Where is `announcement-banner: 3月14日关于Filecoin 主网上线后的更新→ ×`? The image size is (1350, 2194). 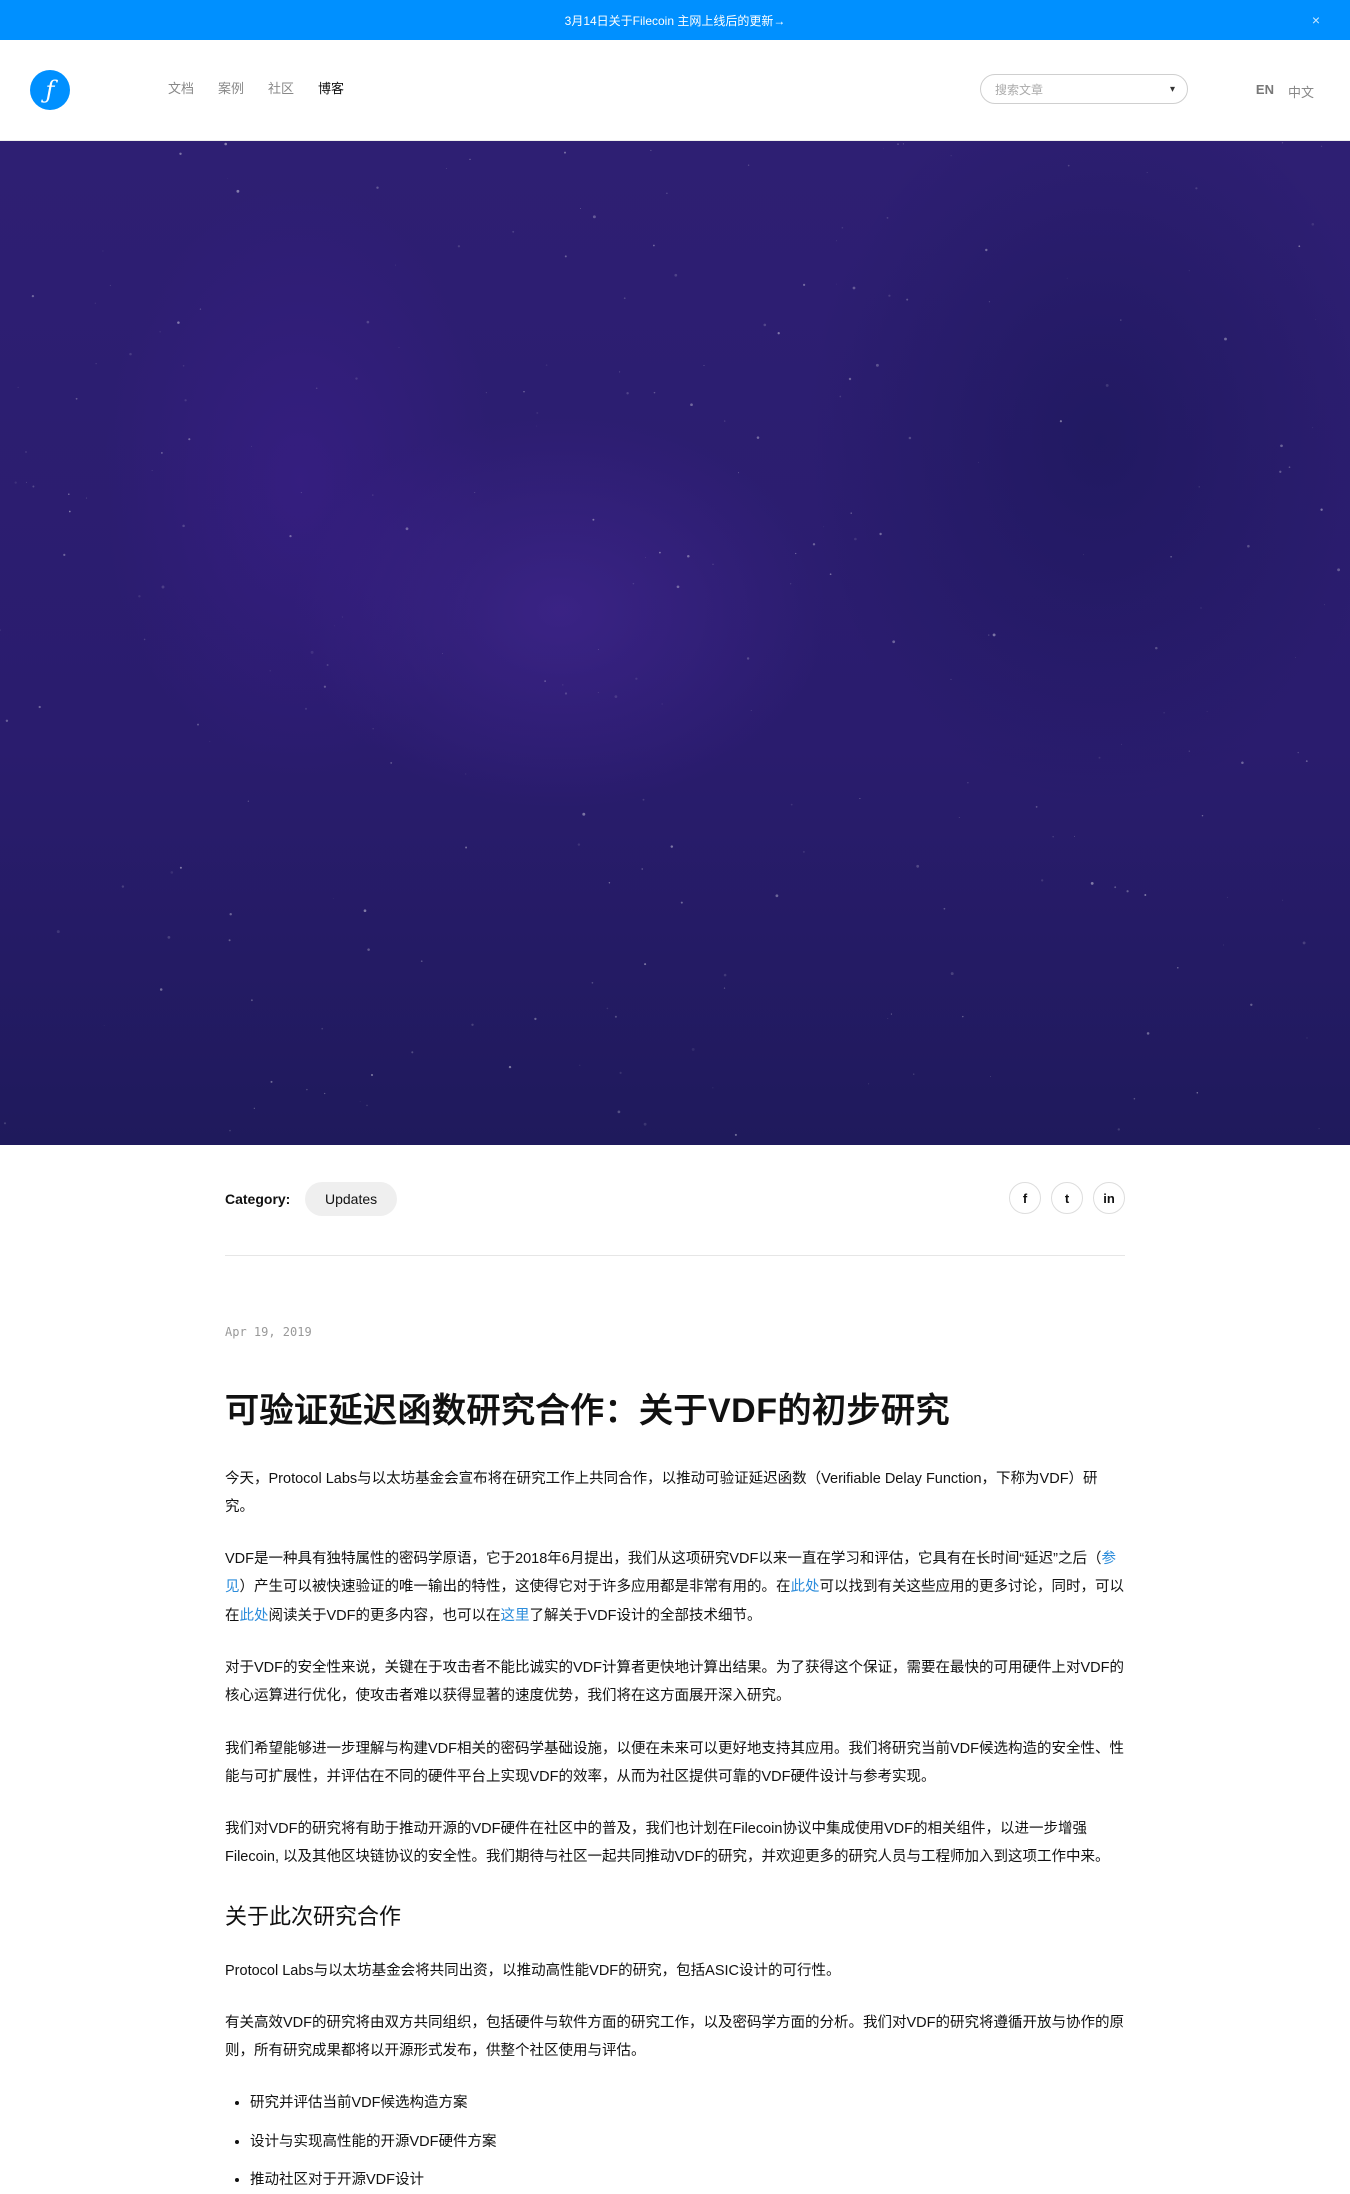
announcement-banner: 3月14日关于Filecoin 主网上线后的更新→ × is located at coordinates (675, 20).